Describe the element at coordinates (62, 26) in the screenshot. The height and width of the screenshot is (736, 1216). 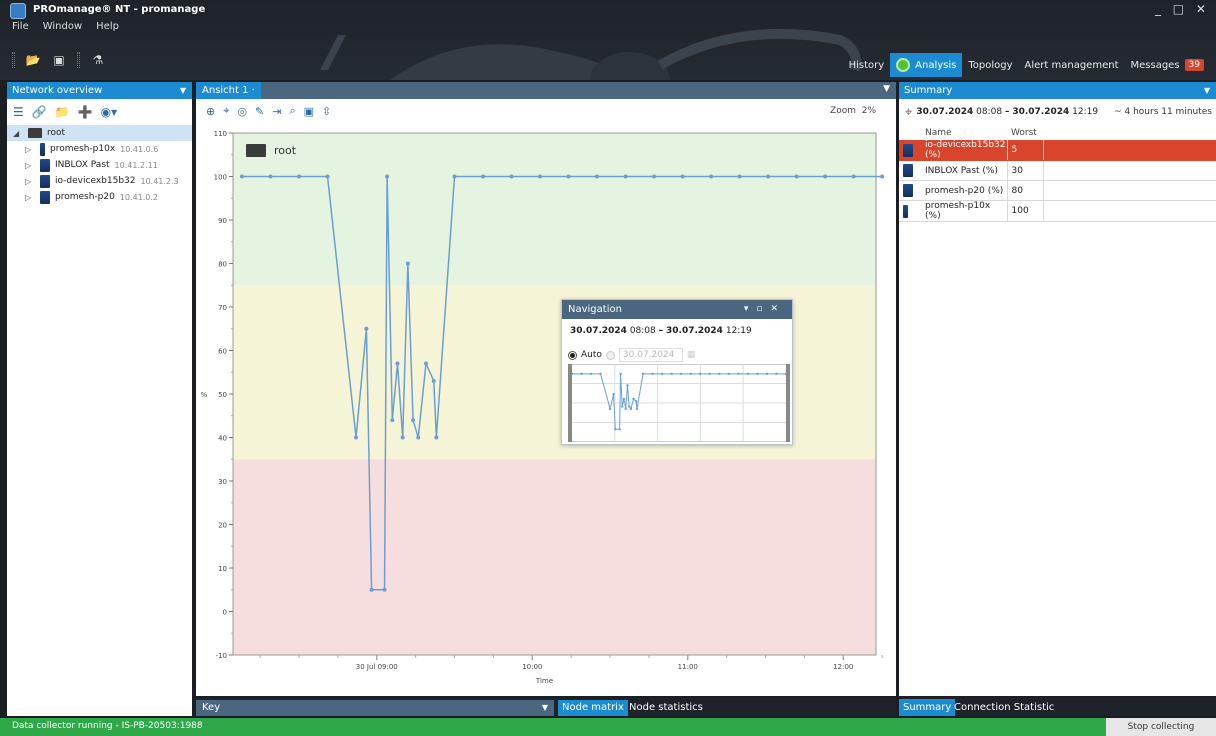
I see `menu-window: Window` at that location.